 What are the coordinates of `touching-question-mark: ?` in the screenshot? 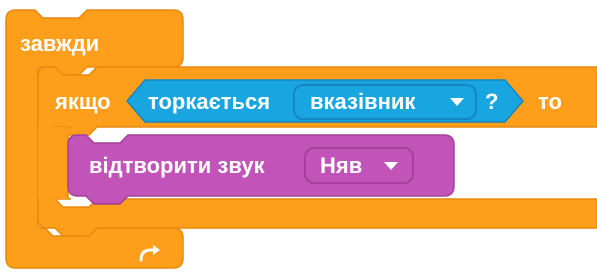 It's located at (492, 101).